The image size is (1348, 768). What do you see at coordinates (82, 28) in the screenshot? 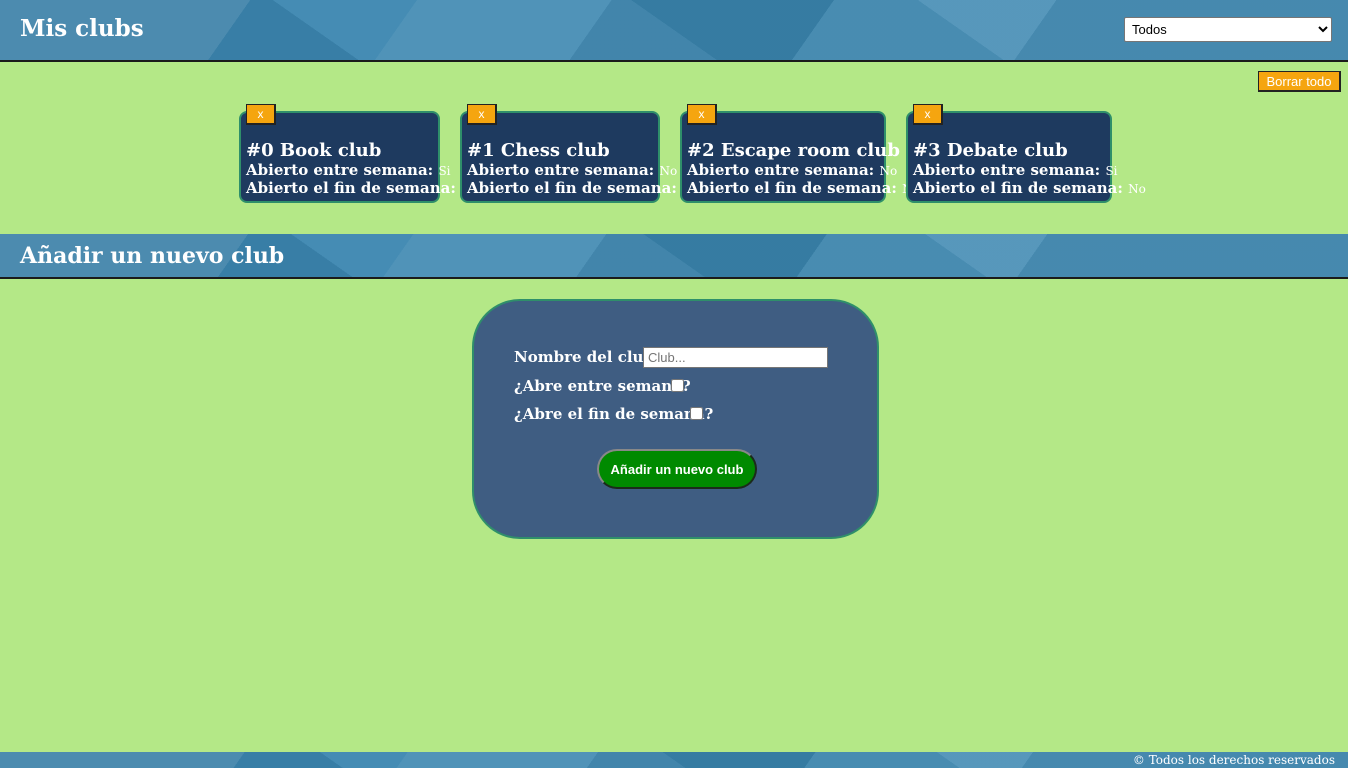
I see `page-title: Mis clubs` at bounding box center [82, 28].